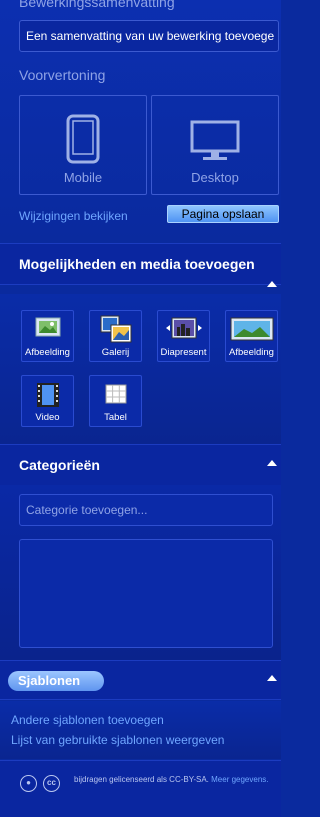 The image size is (320, 817). I want to click on cc-by-icon: ●, so click(28, 783).